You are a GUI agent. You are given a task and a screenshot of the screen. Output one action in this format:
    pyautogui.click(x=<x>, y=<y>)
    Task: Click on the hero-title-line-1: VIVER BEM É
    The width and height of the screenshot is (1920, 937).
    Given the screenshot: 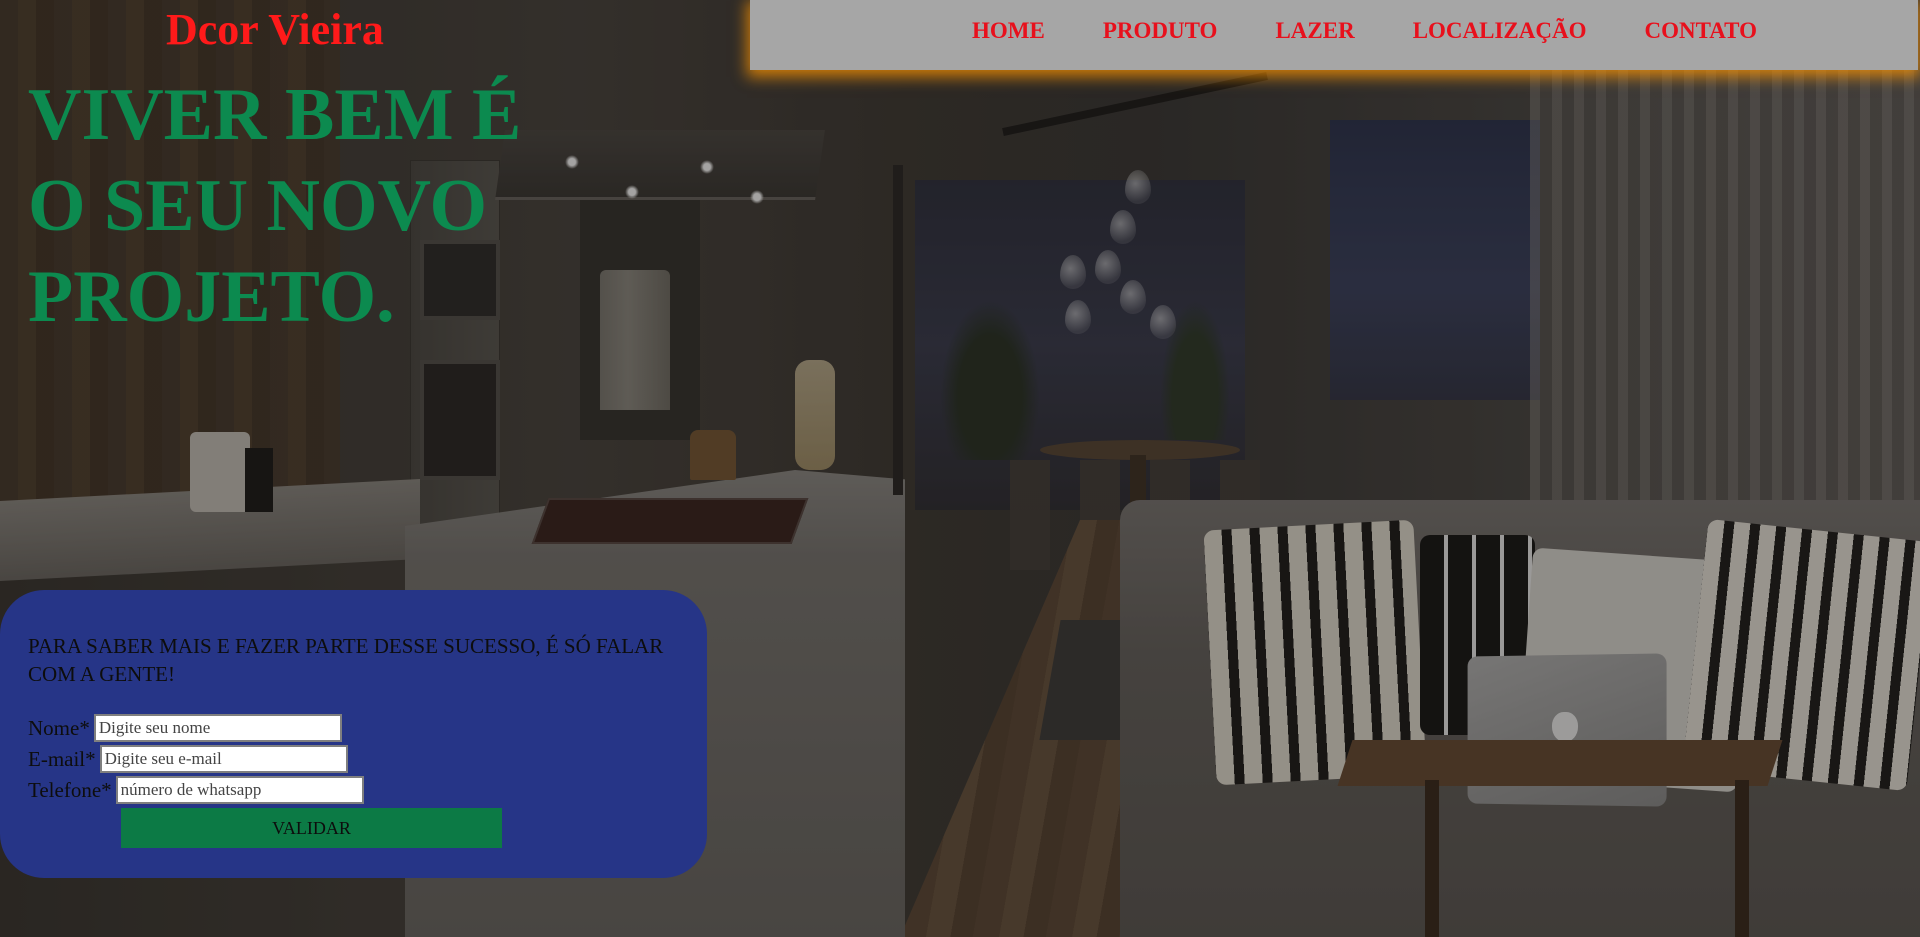 What is the action you would take?
    pyautogui.click(x=275, y=115)
    